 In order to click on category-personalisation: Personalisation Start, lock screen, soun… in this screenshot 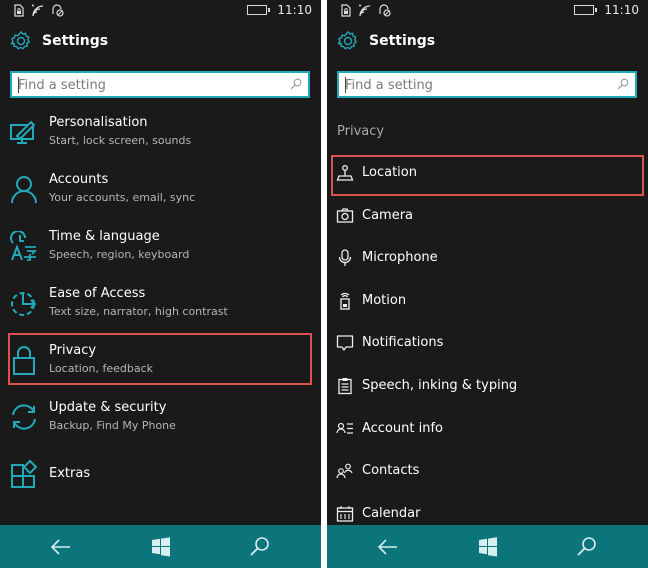, I will do `click(160, 138)`.